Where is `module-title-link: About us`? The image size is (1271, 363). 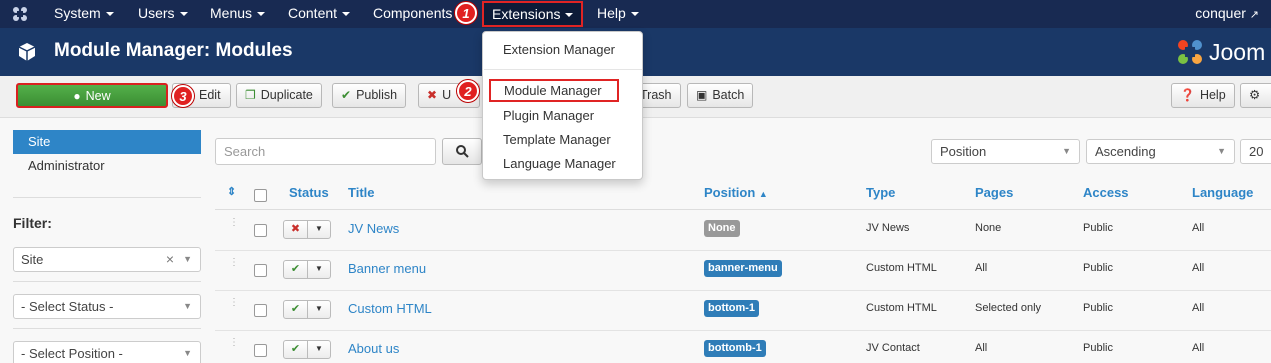
module-title-link: About us is located at coordinates (373, 348).